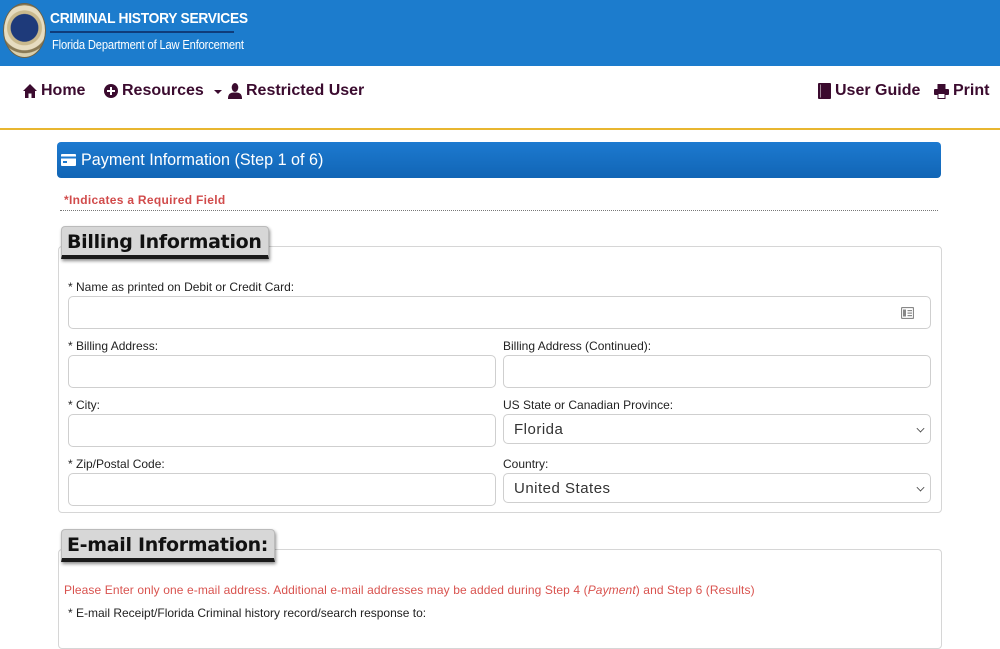 The height and width of the screenshot is (649, 1000). I want to click on nav-resources-label: Resources, so click(163, 90).